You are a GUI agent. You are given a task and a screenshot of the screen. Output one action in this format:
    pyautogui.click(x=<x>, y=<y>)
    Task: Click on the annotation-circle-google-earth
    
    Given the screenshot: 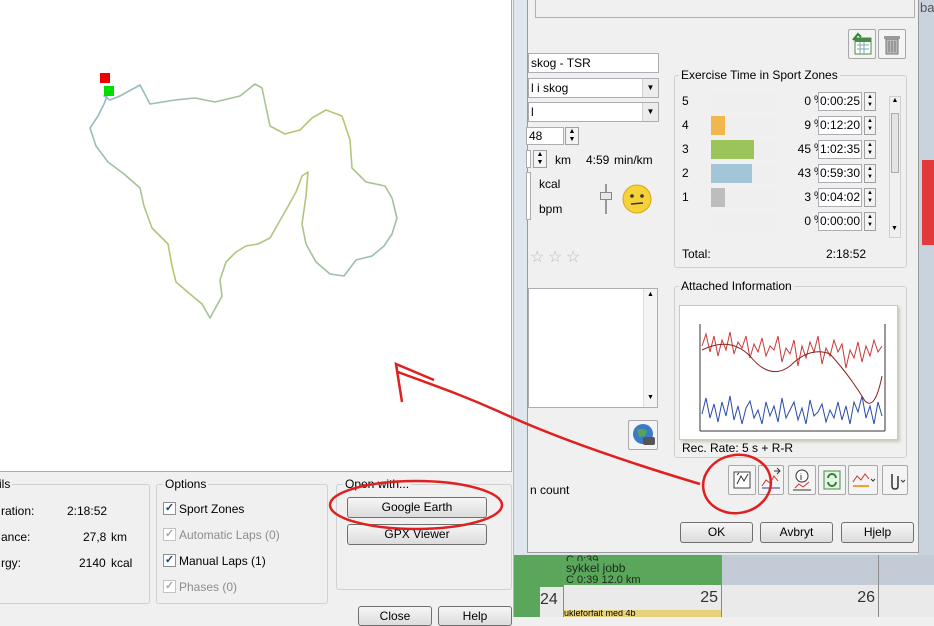 What is the action you would take?
    pyautogui.click(x=416, y=505)
    